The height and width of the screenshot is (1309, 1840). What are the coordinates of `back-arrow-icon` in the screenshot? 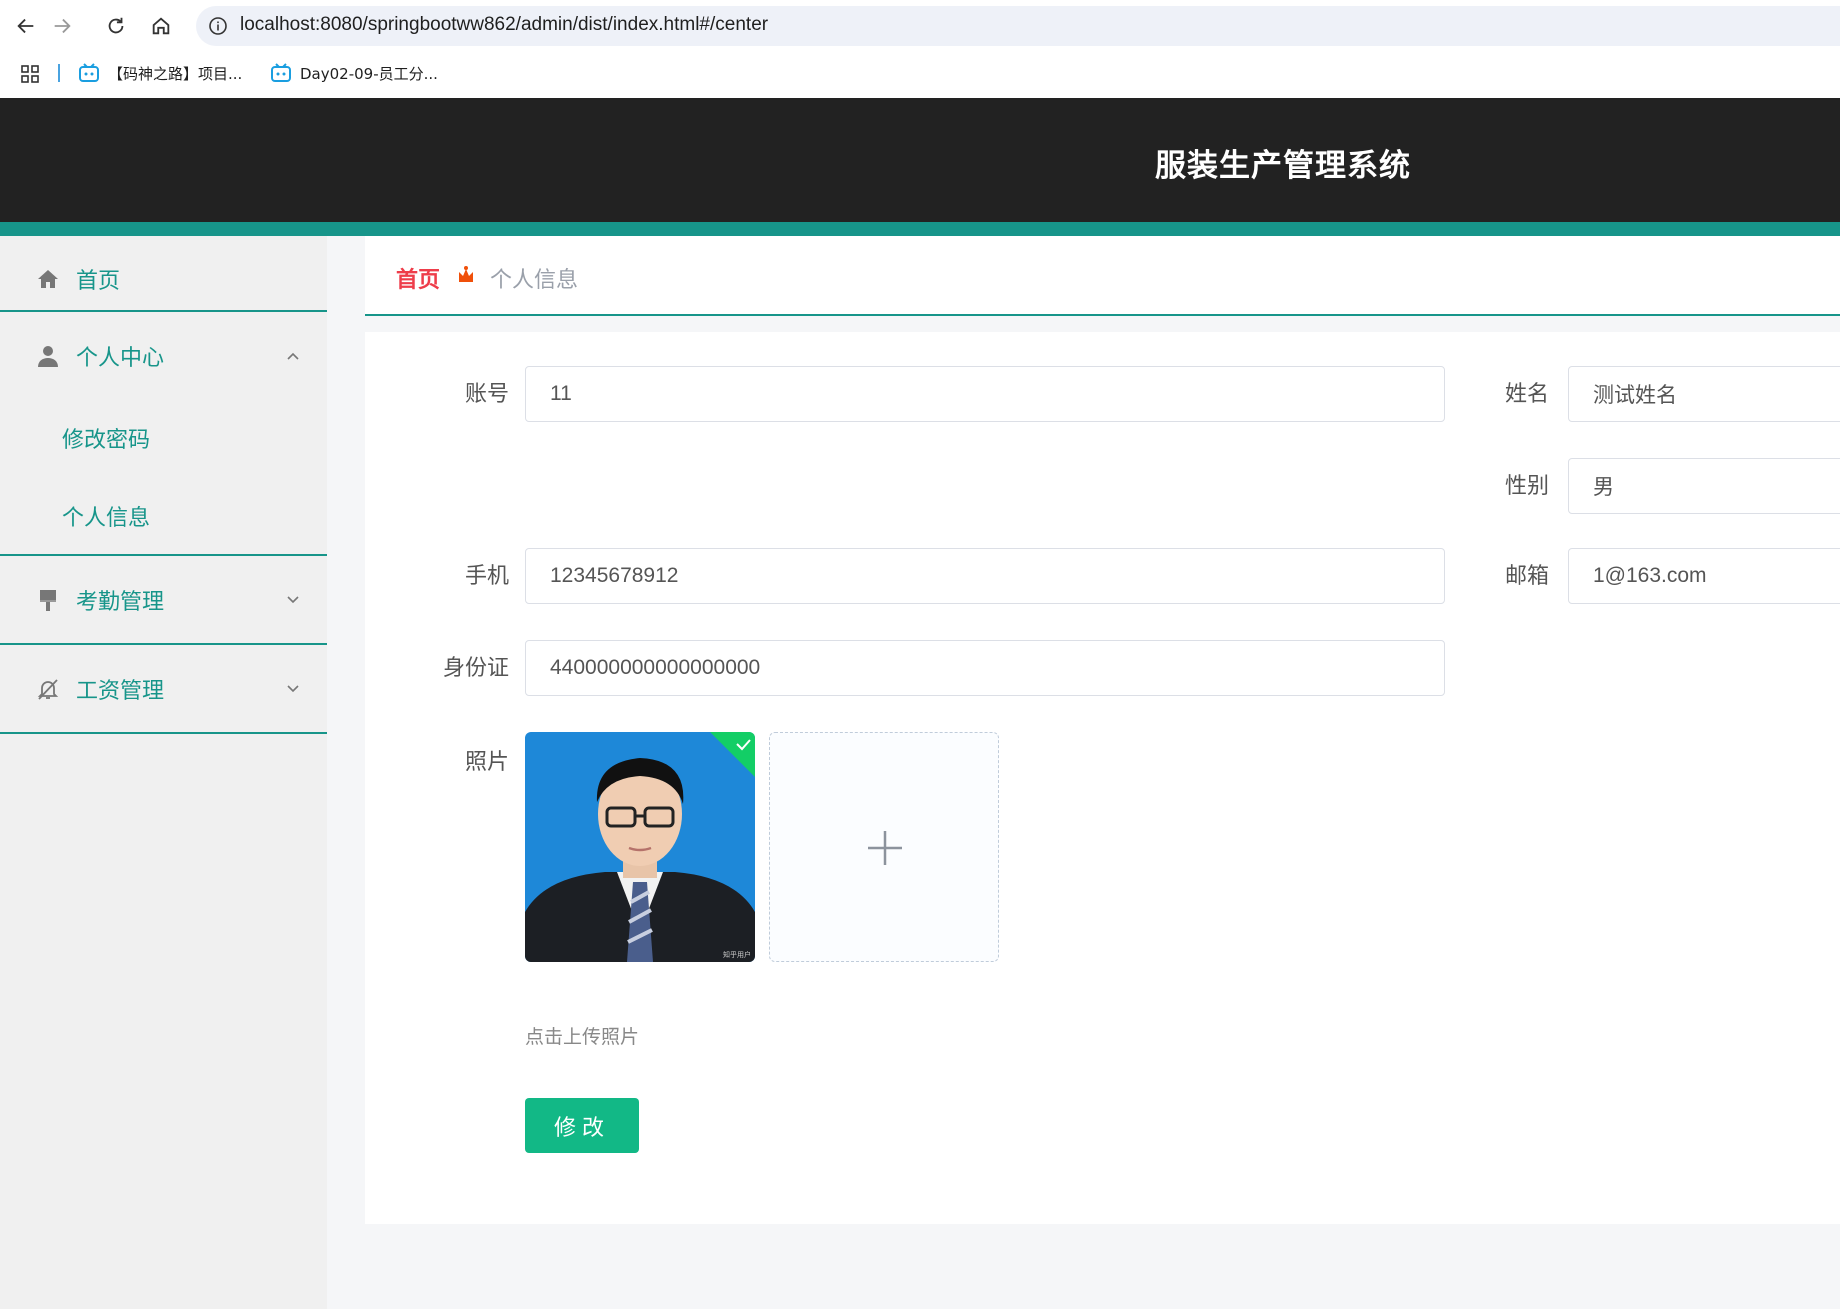 It's located at (25, 26).